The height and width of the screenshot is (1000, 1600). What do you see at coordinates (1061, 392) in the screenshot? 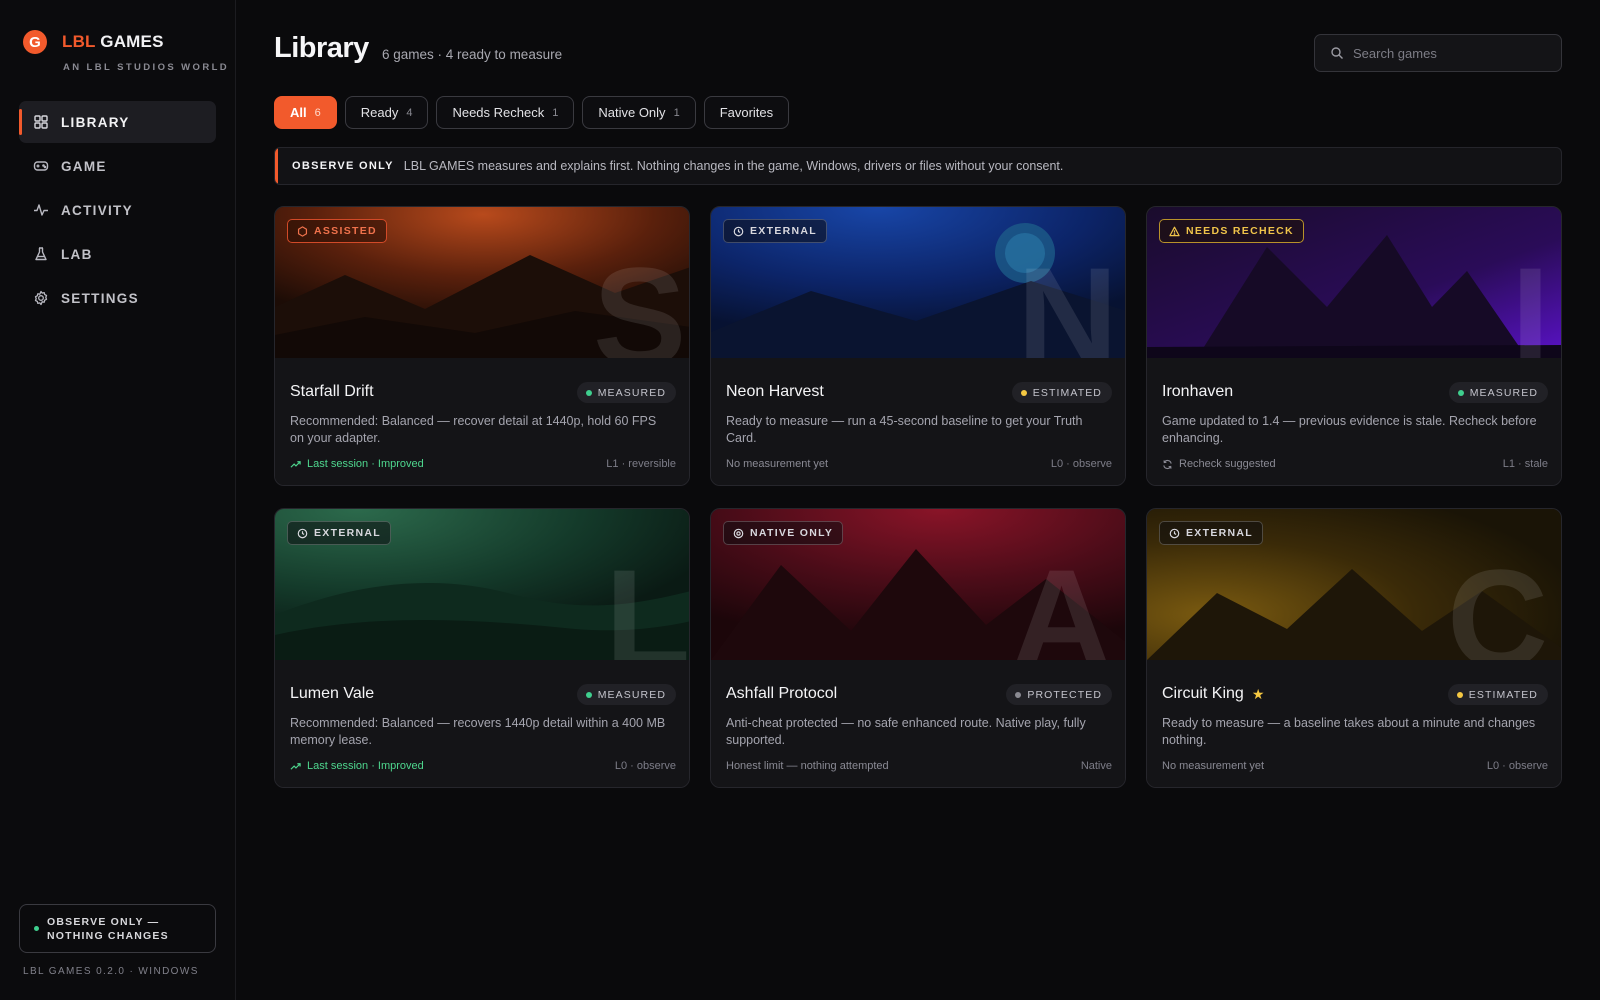
I see `status-badge: ESTIMATED` at bounding box center [1061, 392].